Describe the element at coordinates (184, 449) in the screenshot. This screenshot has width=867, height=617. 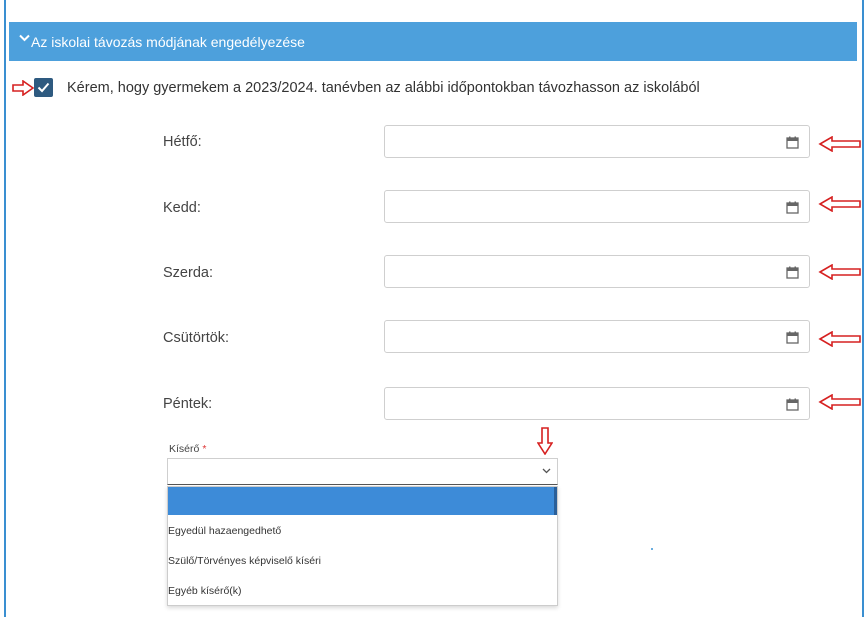
I see `companion-label-text: Kísérő` at that location.